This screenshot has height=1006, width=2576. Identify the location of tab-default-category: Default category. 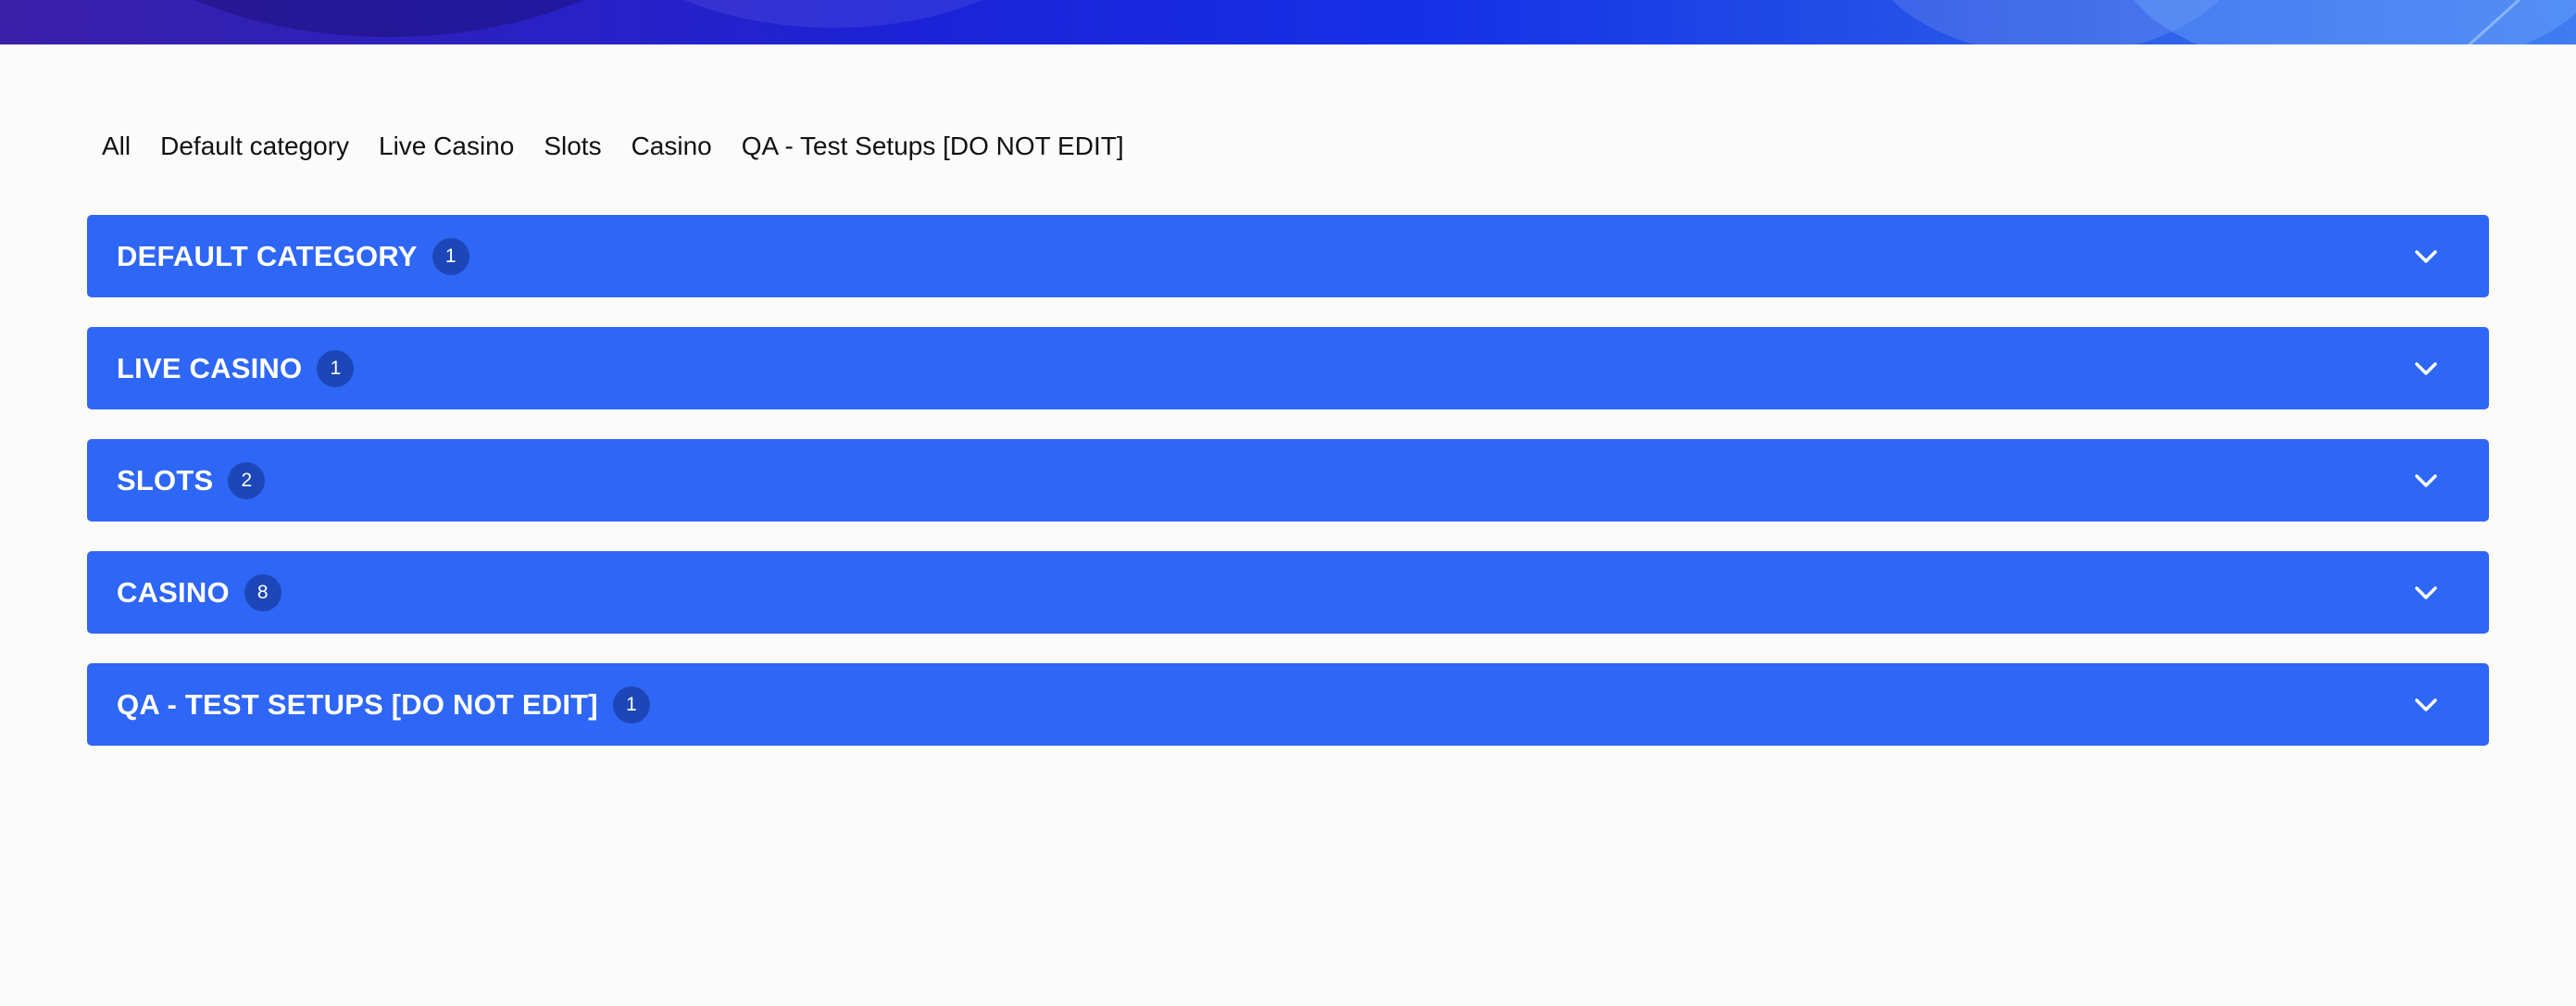
(254, 146).